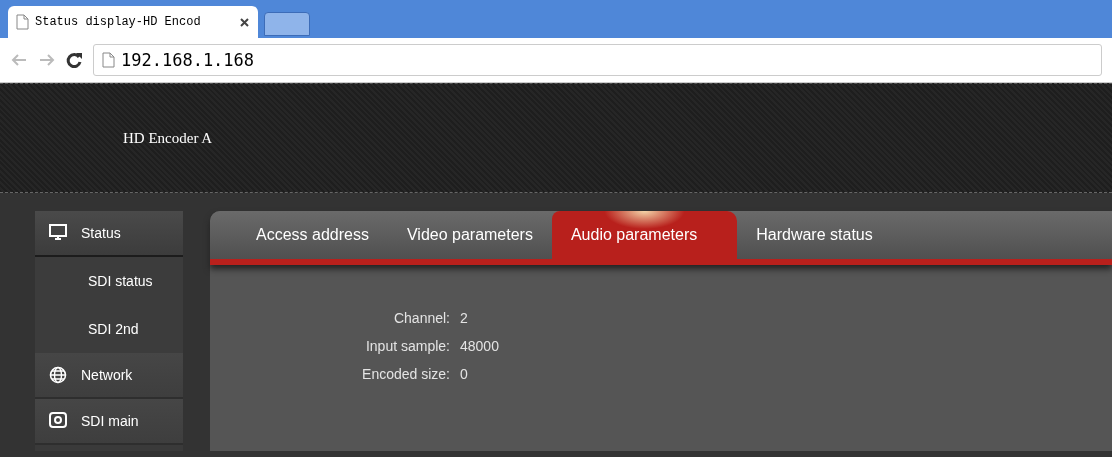 The image size is (1112, 457). Describe the element at coordinates (464, 374) in the screenshot. I see `field-value: 0` at that location.